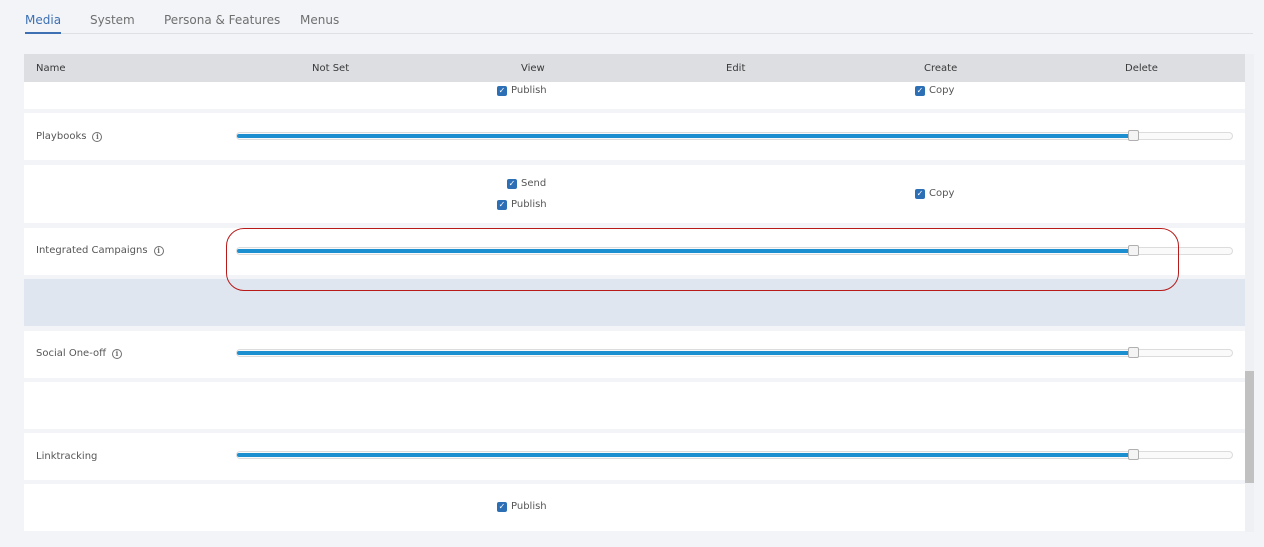 Image resolution: width=1264 pixels, height=547 pixels. I want to click on row-label: Linktracking, so click(66, 456).